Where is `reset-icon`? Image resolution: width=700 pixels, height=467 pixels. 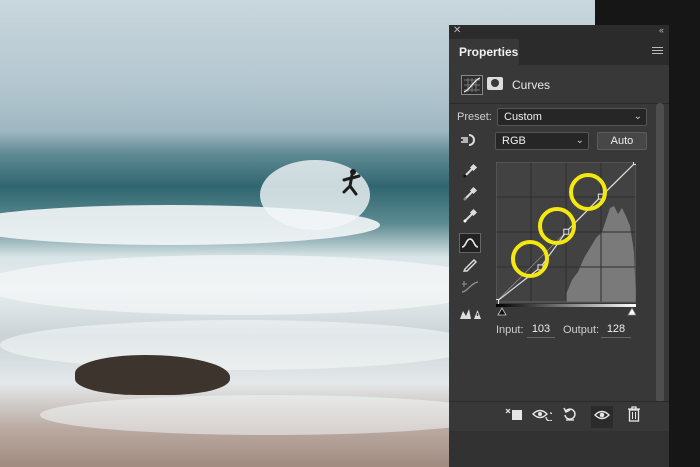 reset-icon is located at coordinates (570, 417).